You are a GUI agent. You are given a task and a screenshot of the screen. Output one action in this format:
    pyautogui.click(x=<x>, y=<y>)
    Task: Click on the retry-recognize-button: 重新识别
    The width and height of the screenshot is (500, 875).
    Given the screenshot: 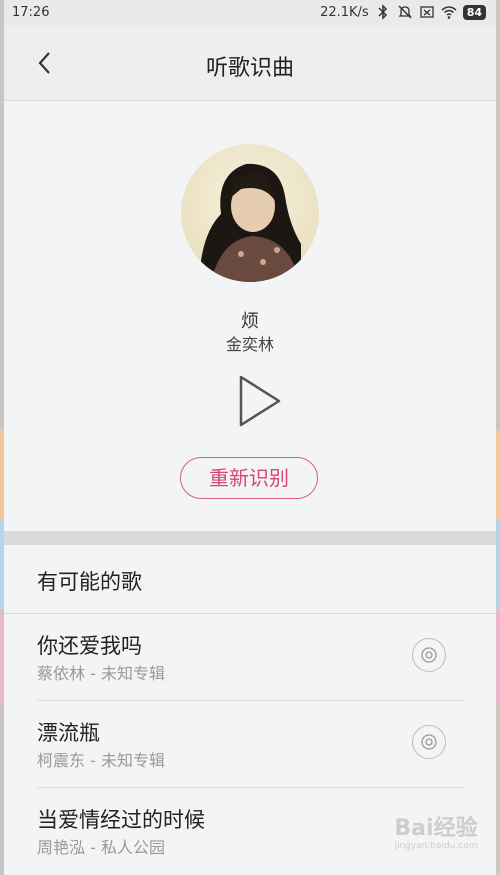 What is the action you would take?
    pyautogui.click(x=249, y=478)
    